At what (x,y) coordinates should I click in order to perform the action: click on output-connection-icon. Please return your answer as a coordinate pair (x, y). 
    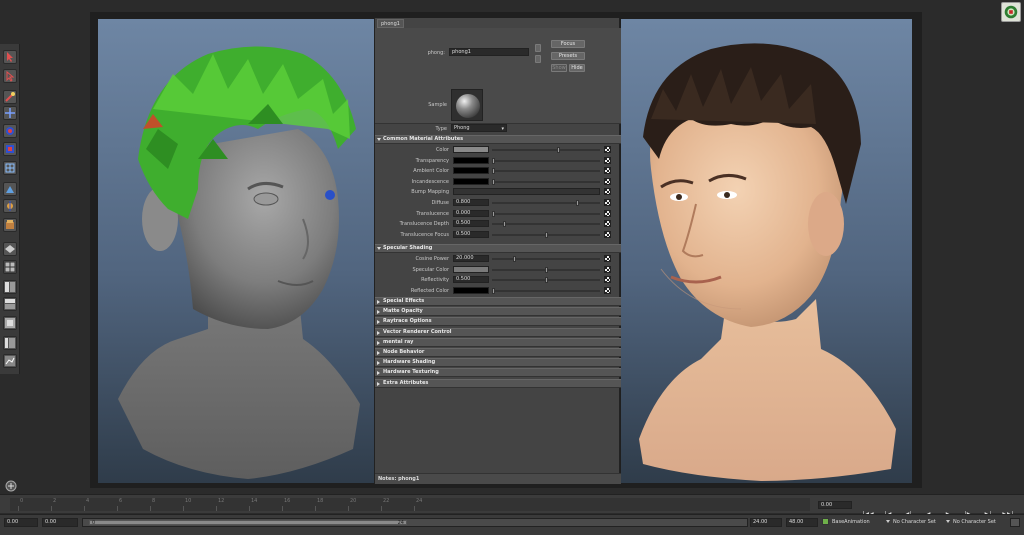
    Looking at the image, I should click on (538, 59).